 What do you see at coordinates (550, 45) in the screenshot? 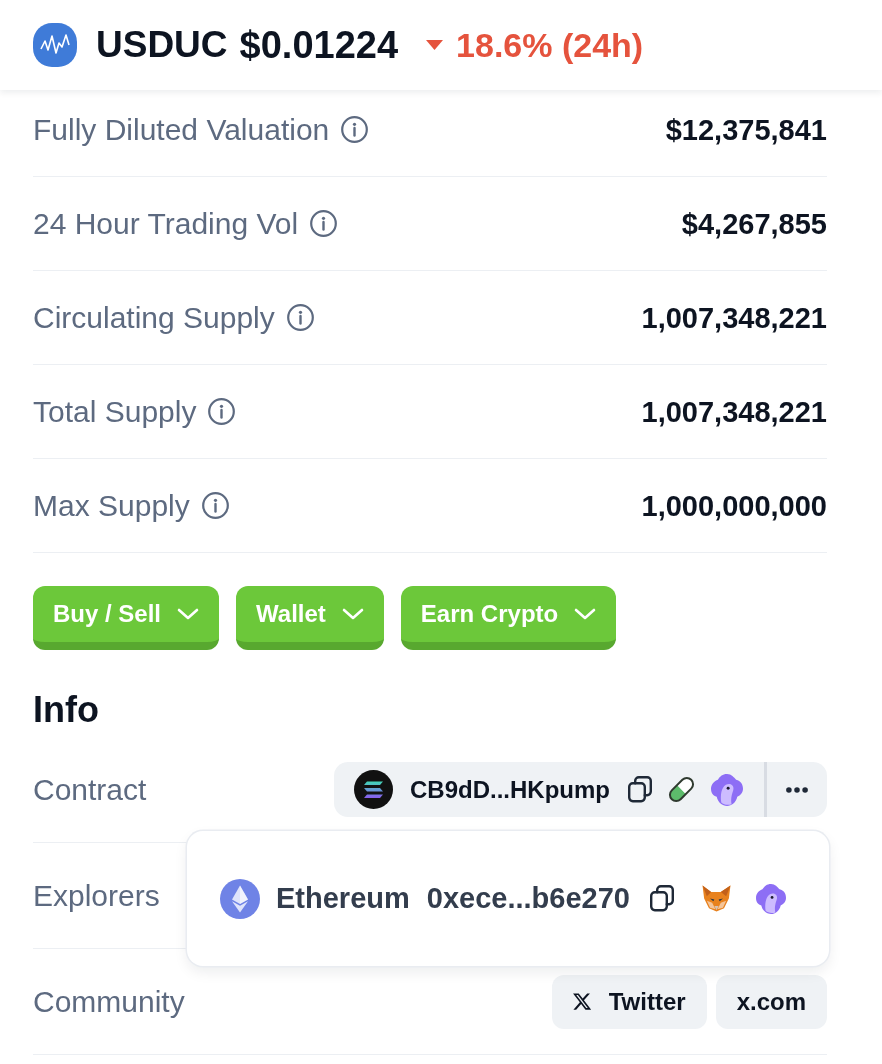
I see `price-change: 18.6% (24h)` at bounding box center [550, 45].